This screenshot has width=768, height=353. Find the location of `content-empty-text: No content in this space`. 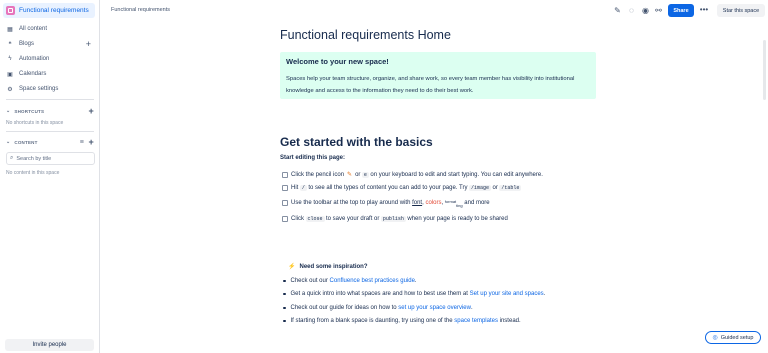

content-empty-text: No content in this space is located at coordinates (33, 173).